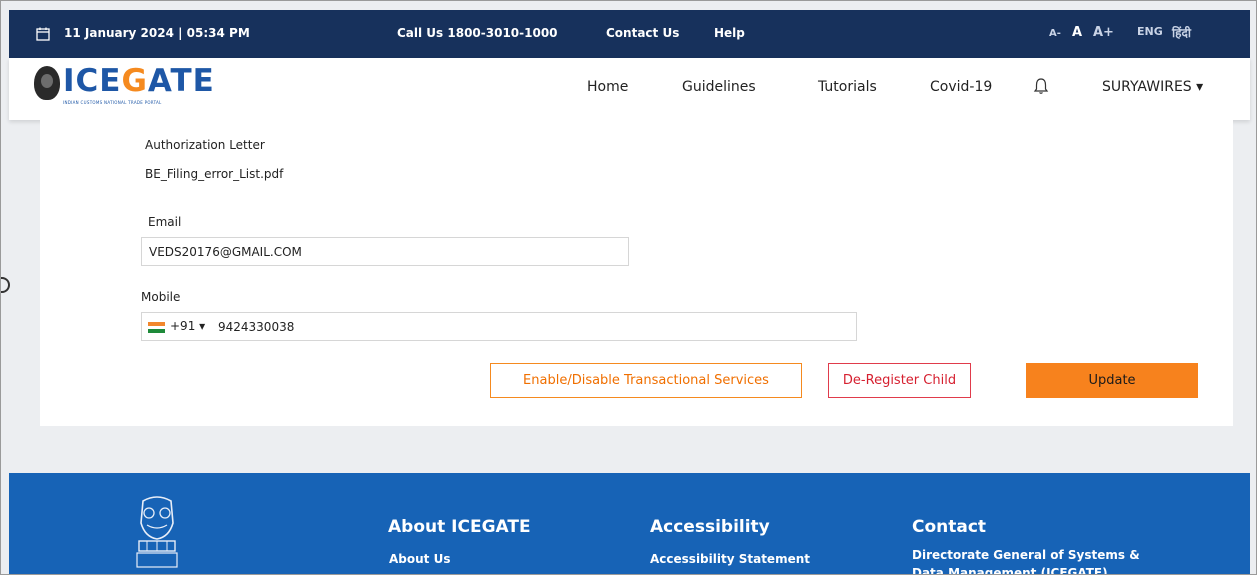  Describe the element at coordinates (961, 87) in the screenshot. I see `nav-covid-19: Covid-19` at that location.